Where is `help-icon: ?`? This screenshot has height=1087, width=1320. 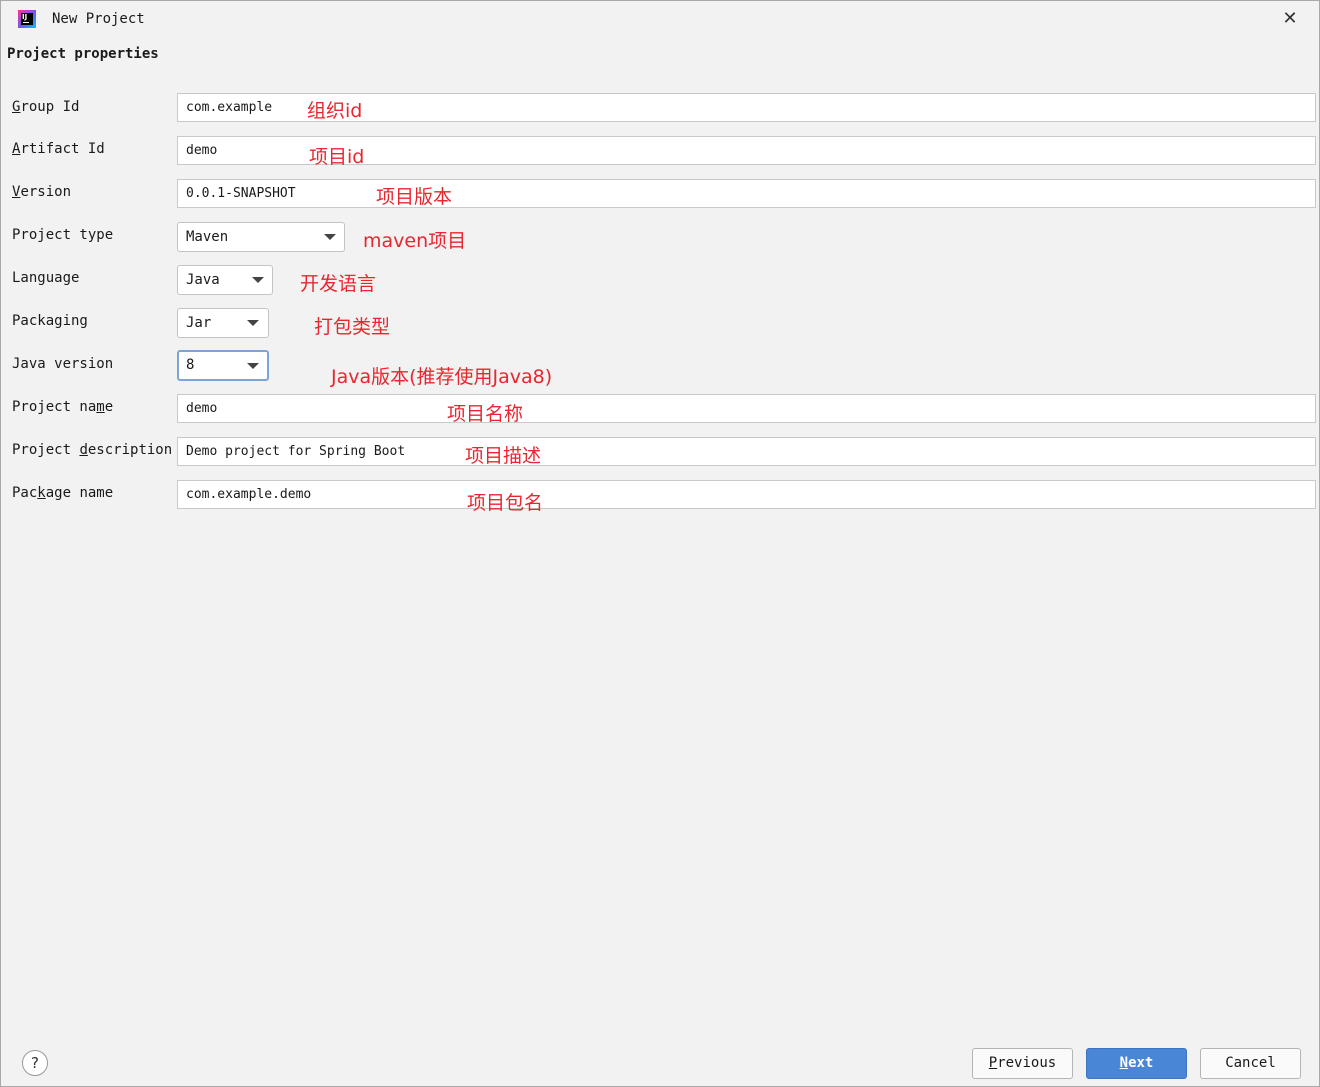 help-icon: ? is located at coordinates (35, 1063).